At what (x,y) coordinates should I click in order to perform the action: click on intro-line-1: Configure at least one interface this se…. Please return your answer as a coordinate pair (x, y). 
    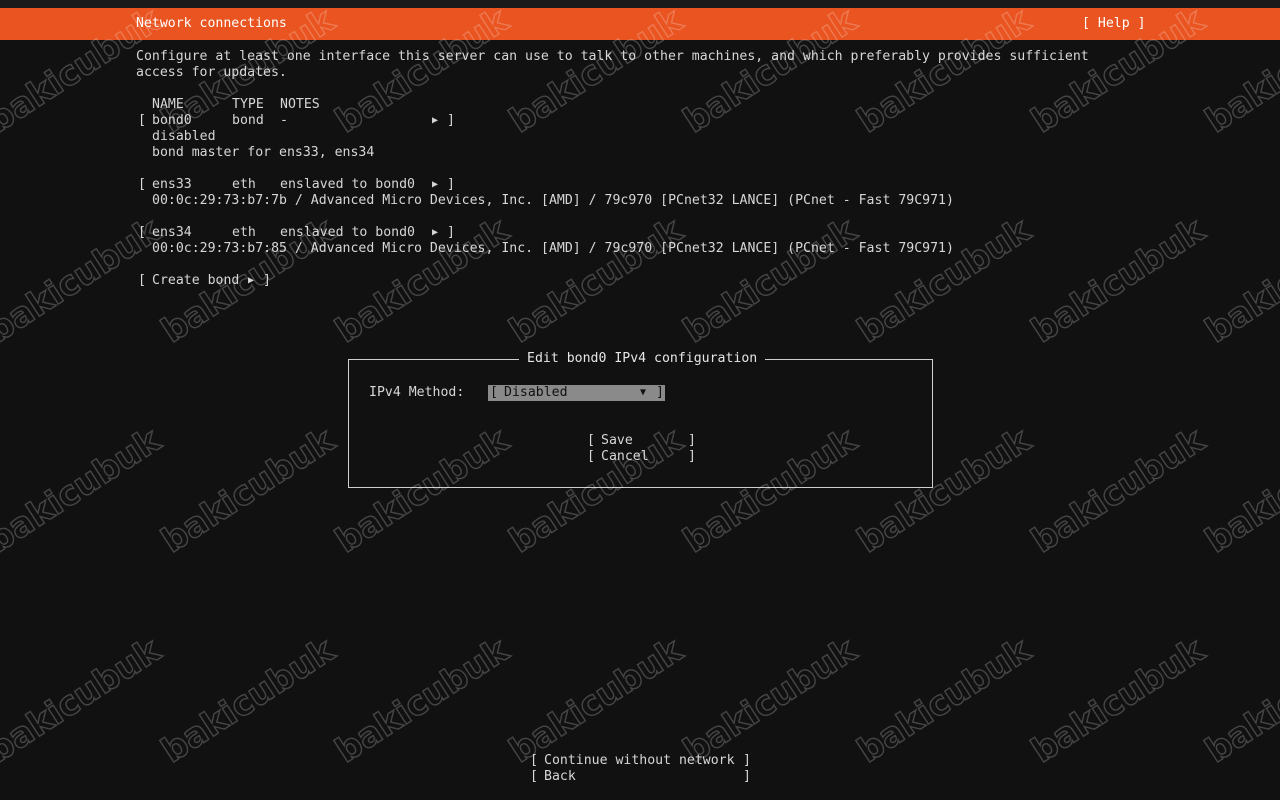
    Looking at the image, I should click on (612, 56).